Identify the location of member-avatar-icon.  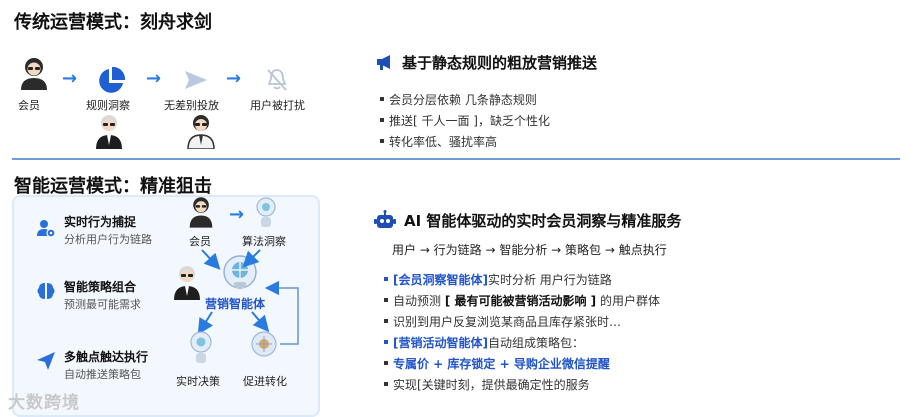
(34, 75).